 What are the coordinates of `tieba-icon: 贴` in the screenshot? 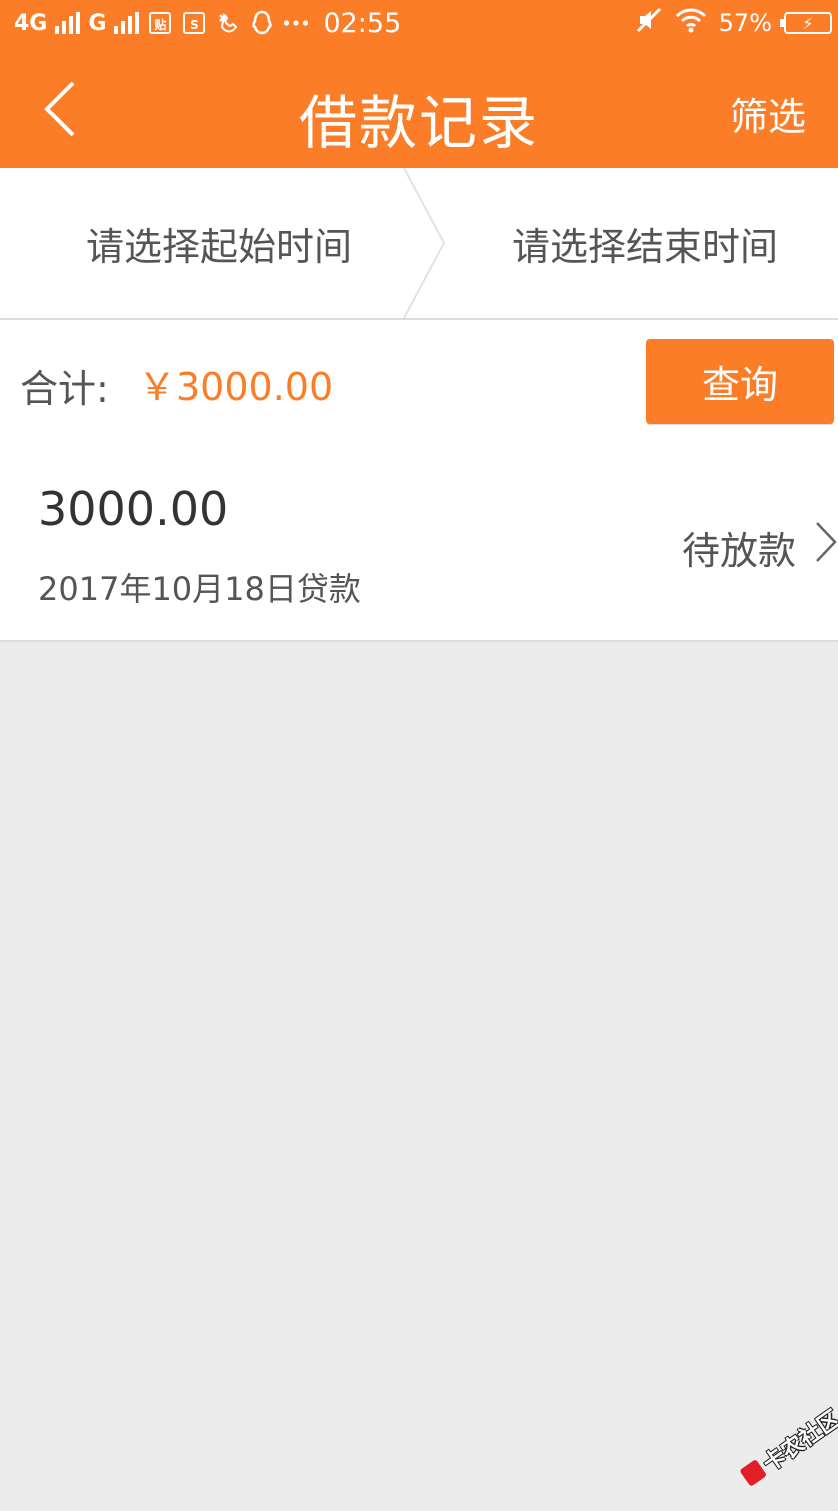 It's located at (160, 23).